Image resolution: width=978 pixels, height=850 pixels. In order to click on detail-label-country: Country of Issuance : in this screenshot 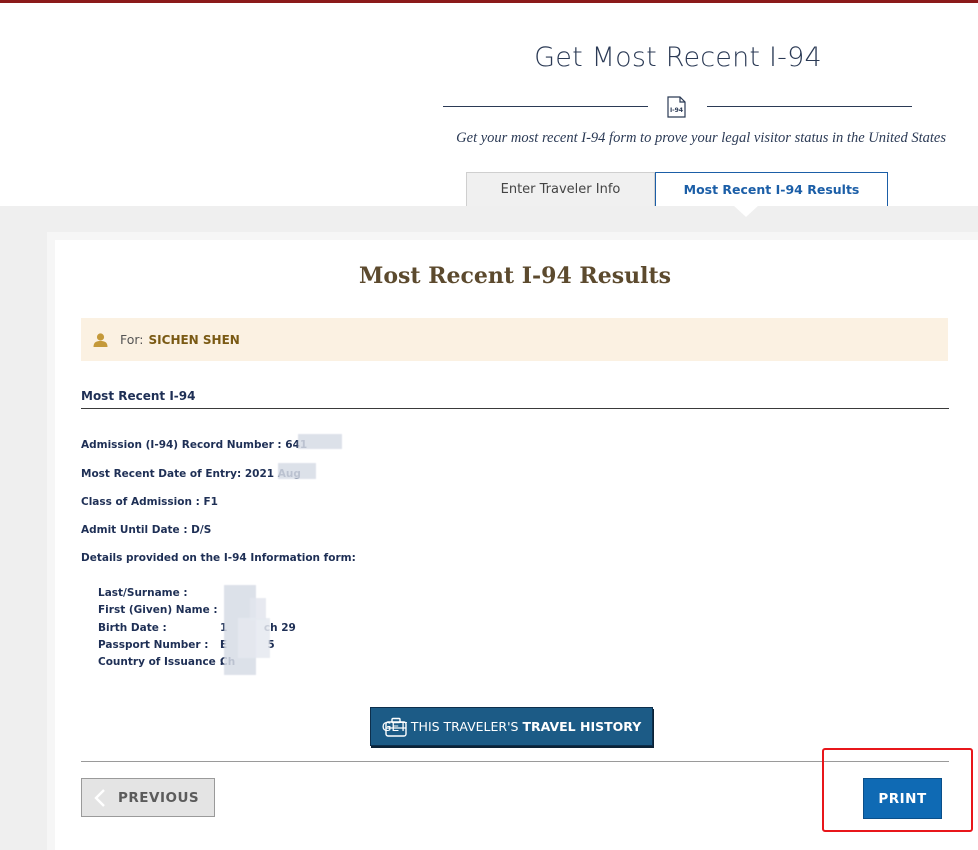, I will do `click(161, 662)`.